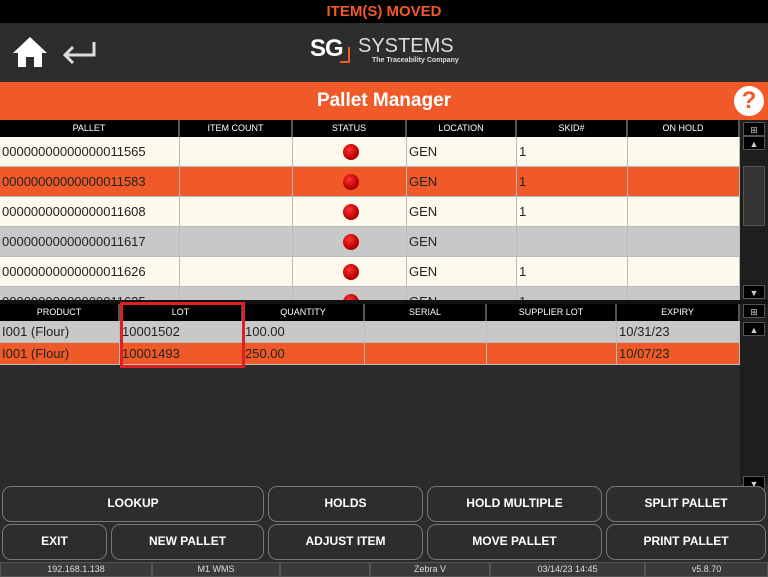  I want to click on table-row: 00000000000000011583 GEN 1, so click(370, 182).